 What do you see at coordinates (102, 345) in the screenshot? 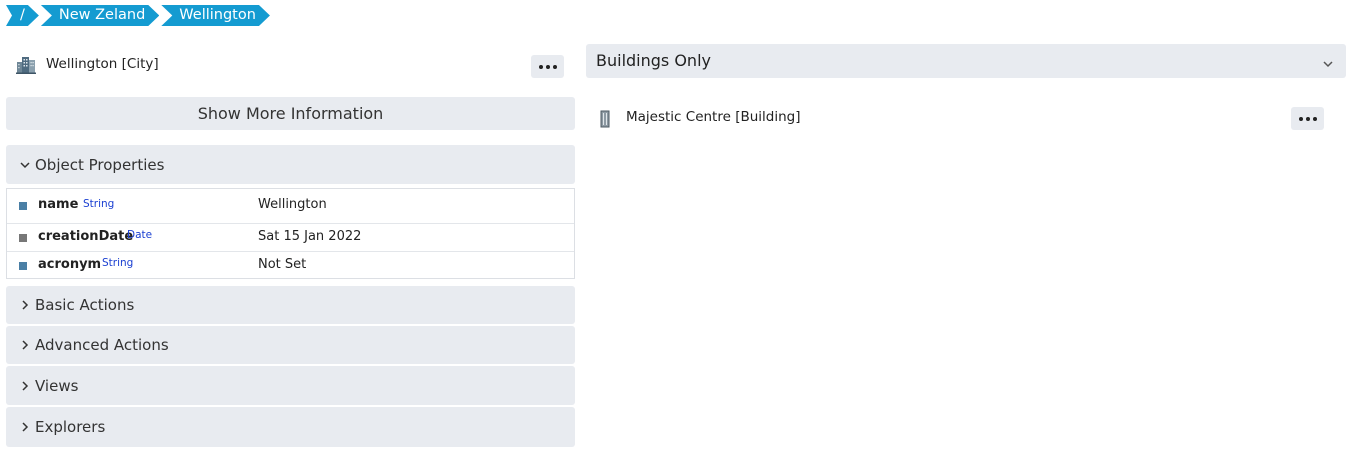
I see `section-label: Advanced Actions` at bounding box center [102, 345].